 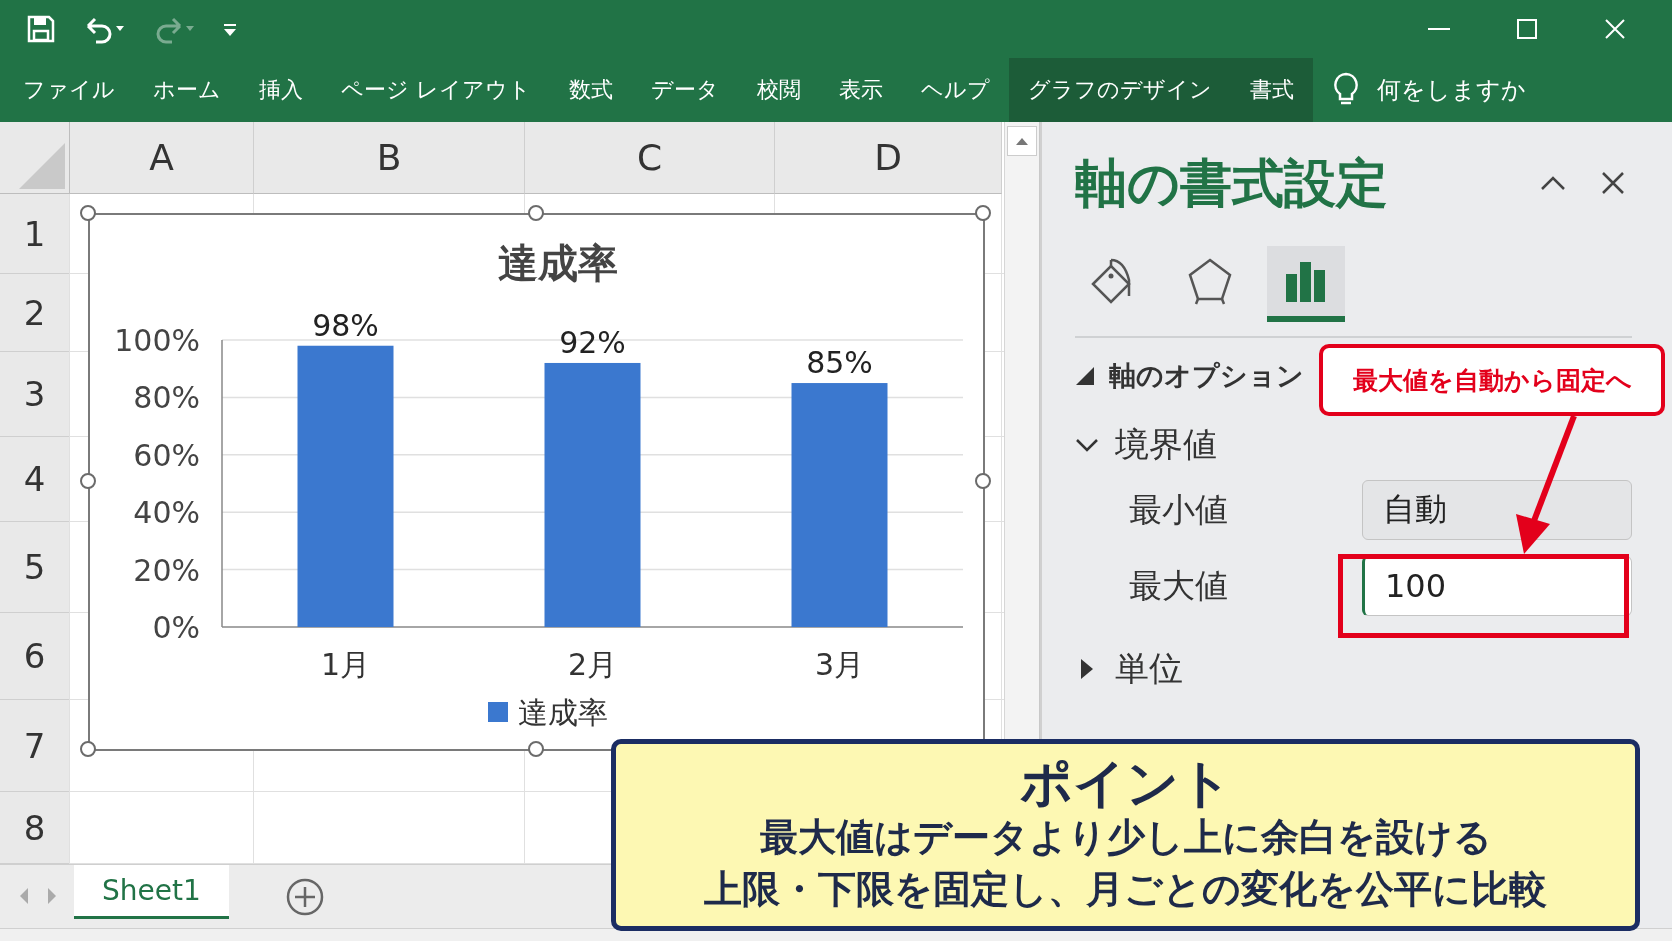 What do you see at coordinates (1272, 90) in the screenshot?
I see `ribbon-tab: 書式` at bounding box center [1272, 90].